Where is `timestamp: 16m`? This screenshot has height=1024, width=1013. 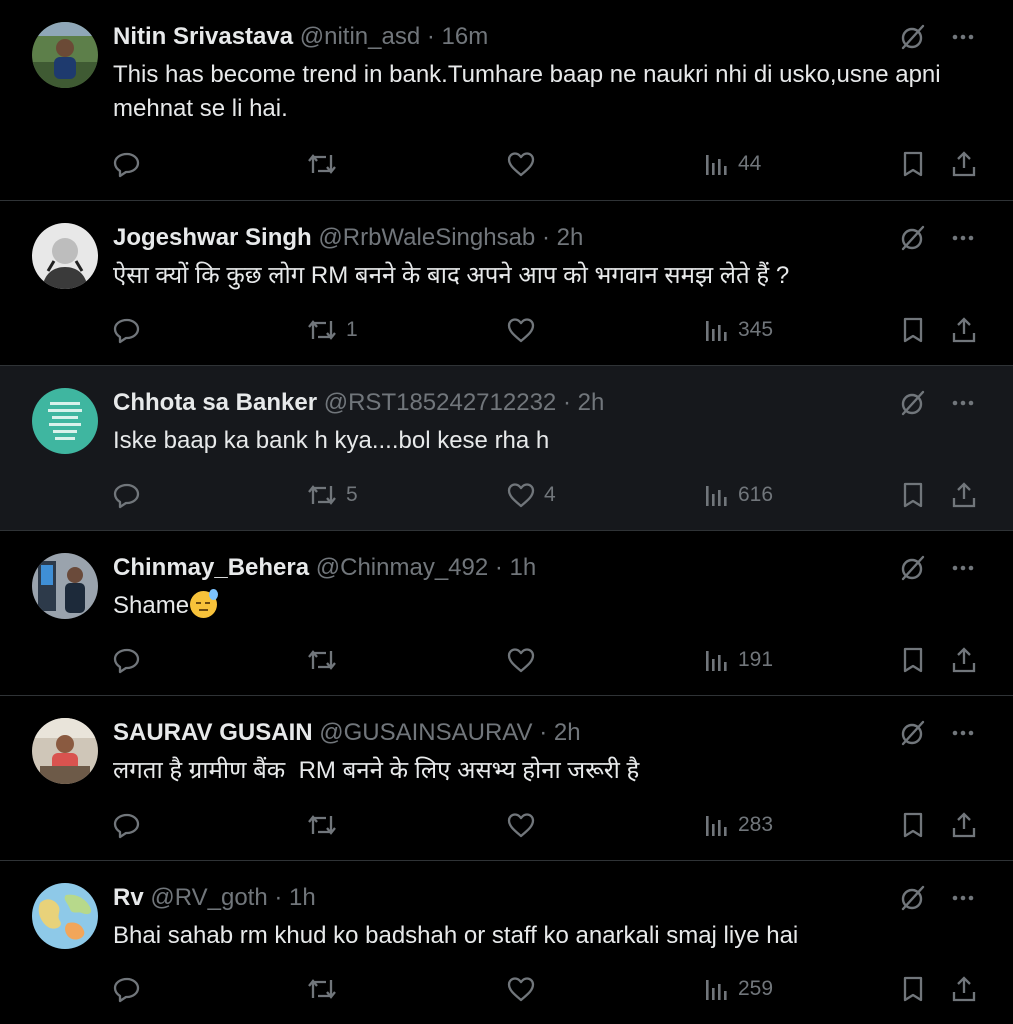 timestamp: 16m is located at coordinates (465, 36).